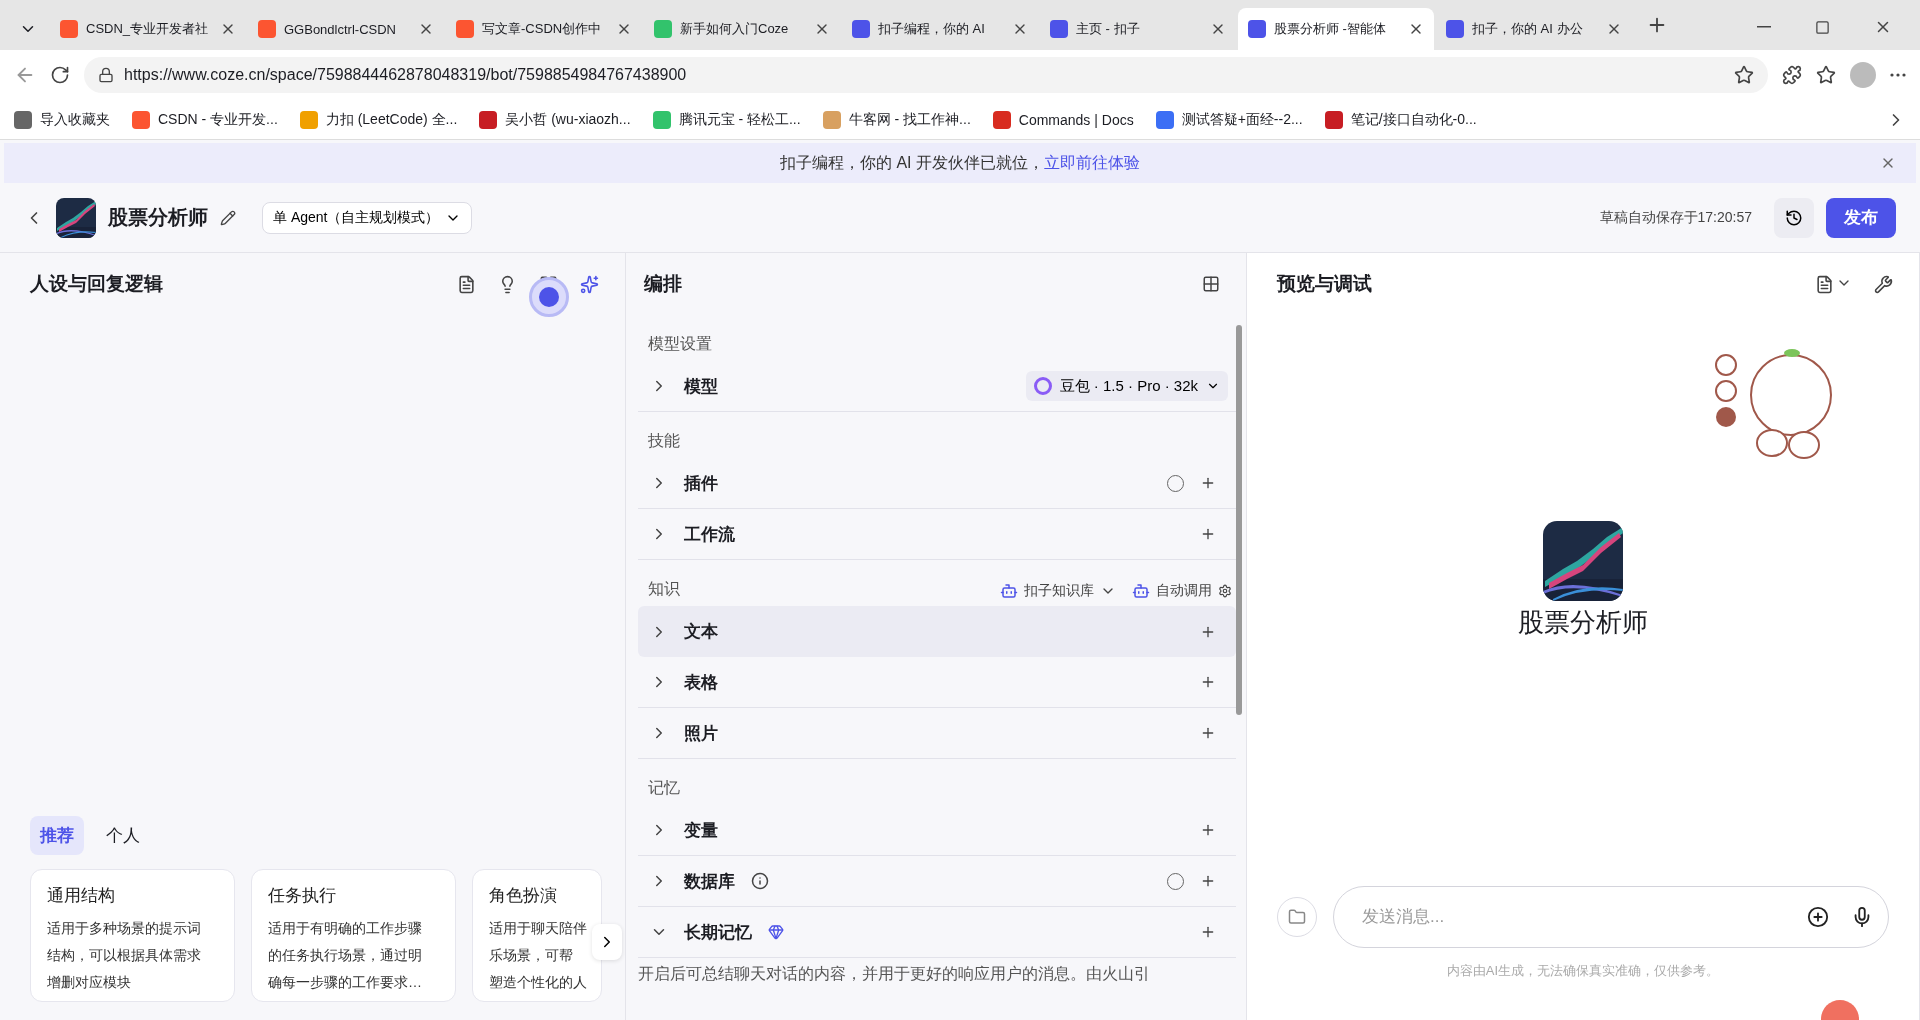 The image size is (1920, 1020). I want to click on card-description: 适用于聊天陪伴 乐场景，可帮 塑造个性化的人, so click(537, 955).